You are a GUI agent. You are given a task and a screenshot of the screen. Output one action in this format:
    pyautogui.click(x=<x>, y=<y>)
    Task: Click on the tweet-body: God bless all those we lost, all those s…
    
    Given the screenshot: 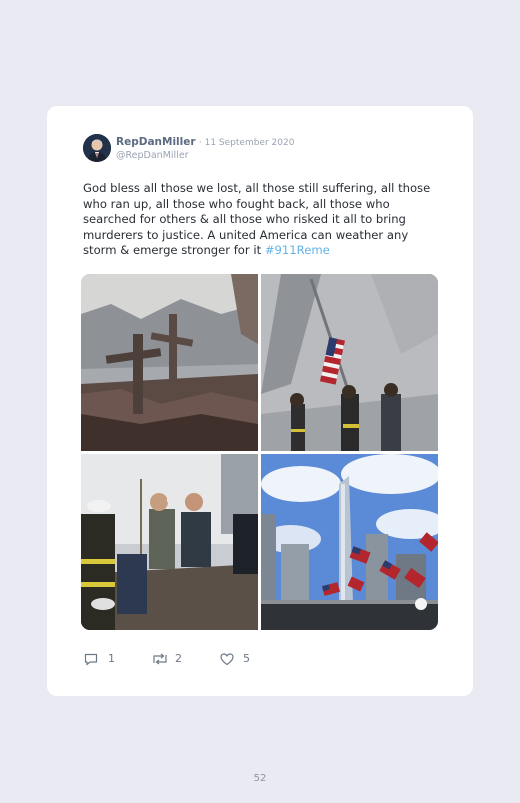 What is the action you would take?
    pyautogui.click(x=257, y=219)
    